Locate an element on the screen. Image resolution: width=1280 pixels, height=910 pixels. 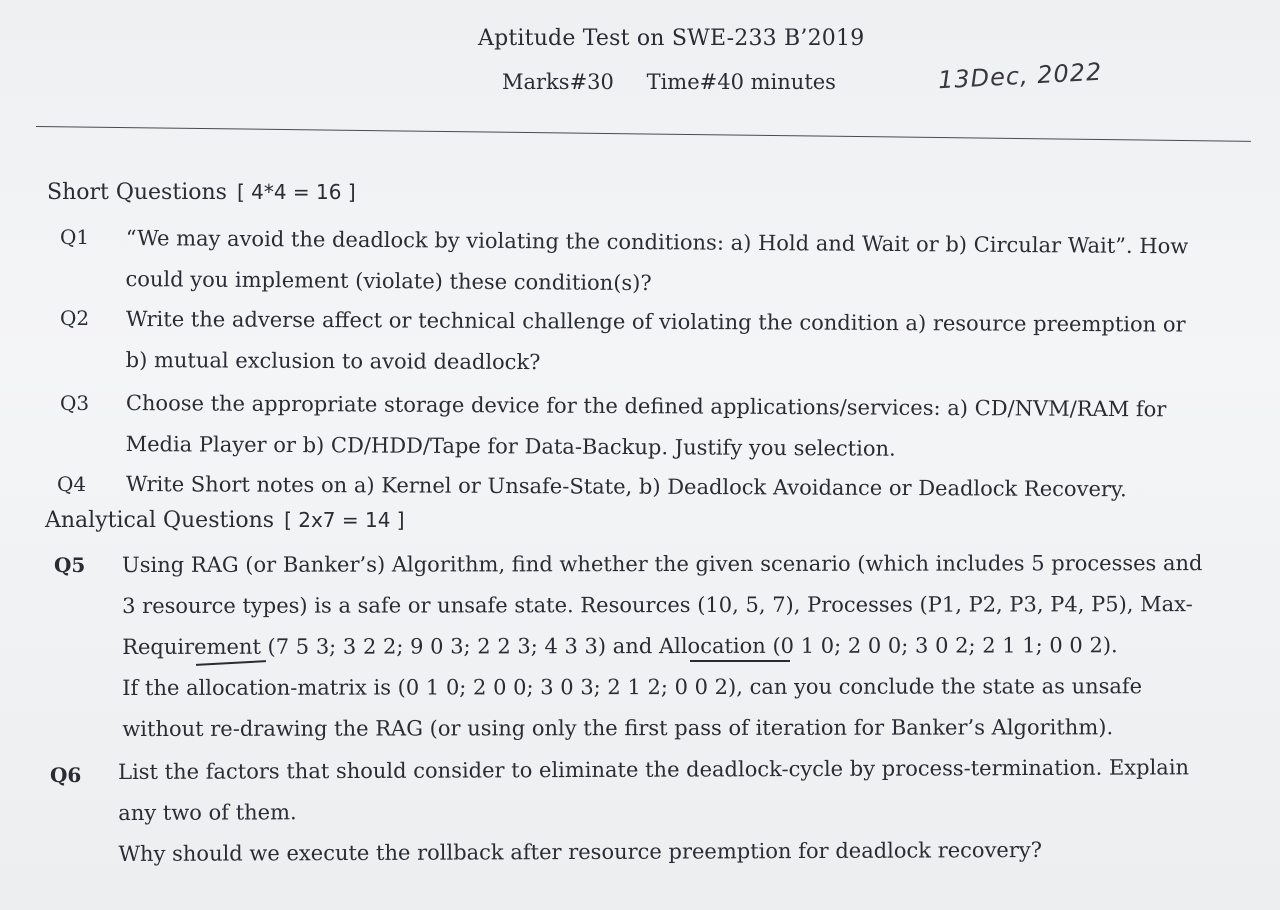
q6-line: any two of them. is located at coordinates (207, 812).